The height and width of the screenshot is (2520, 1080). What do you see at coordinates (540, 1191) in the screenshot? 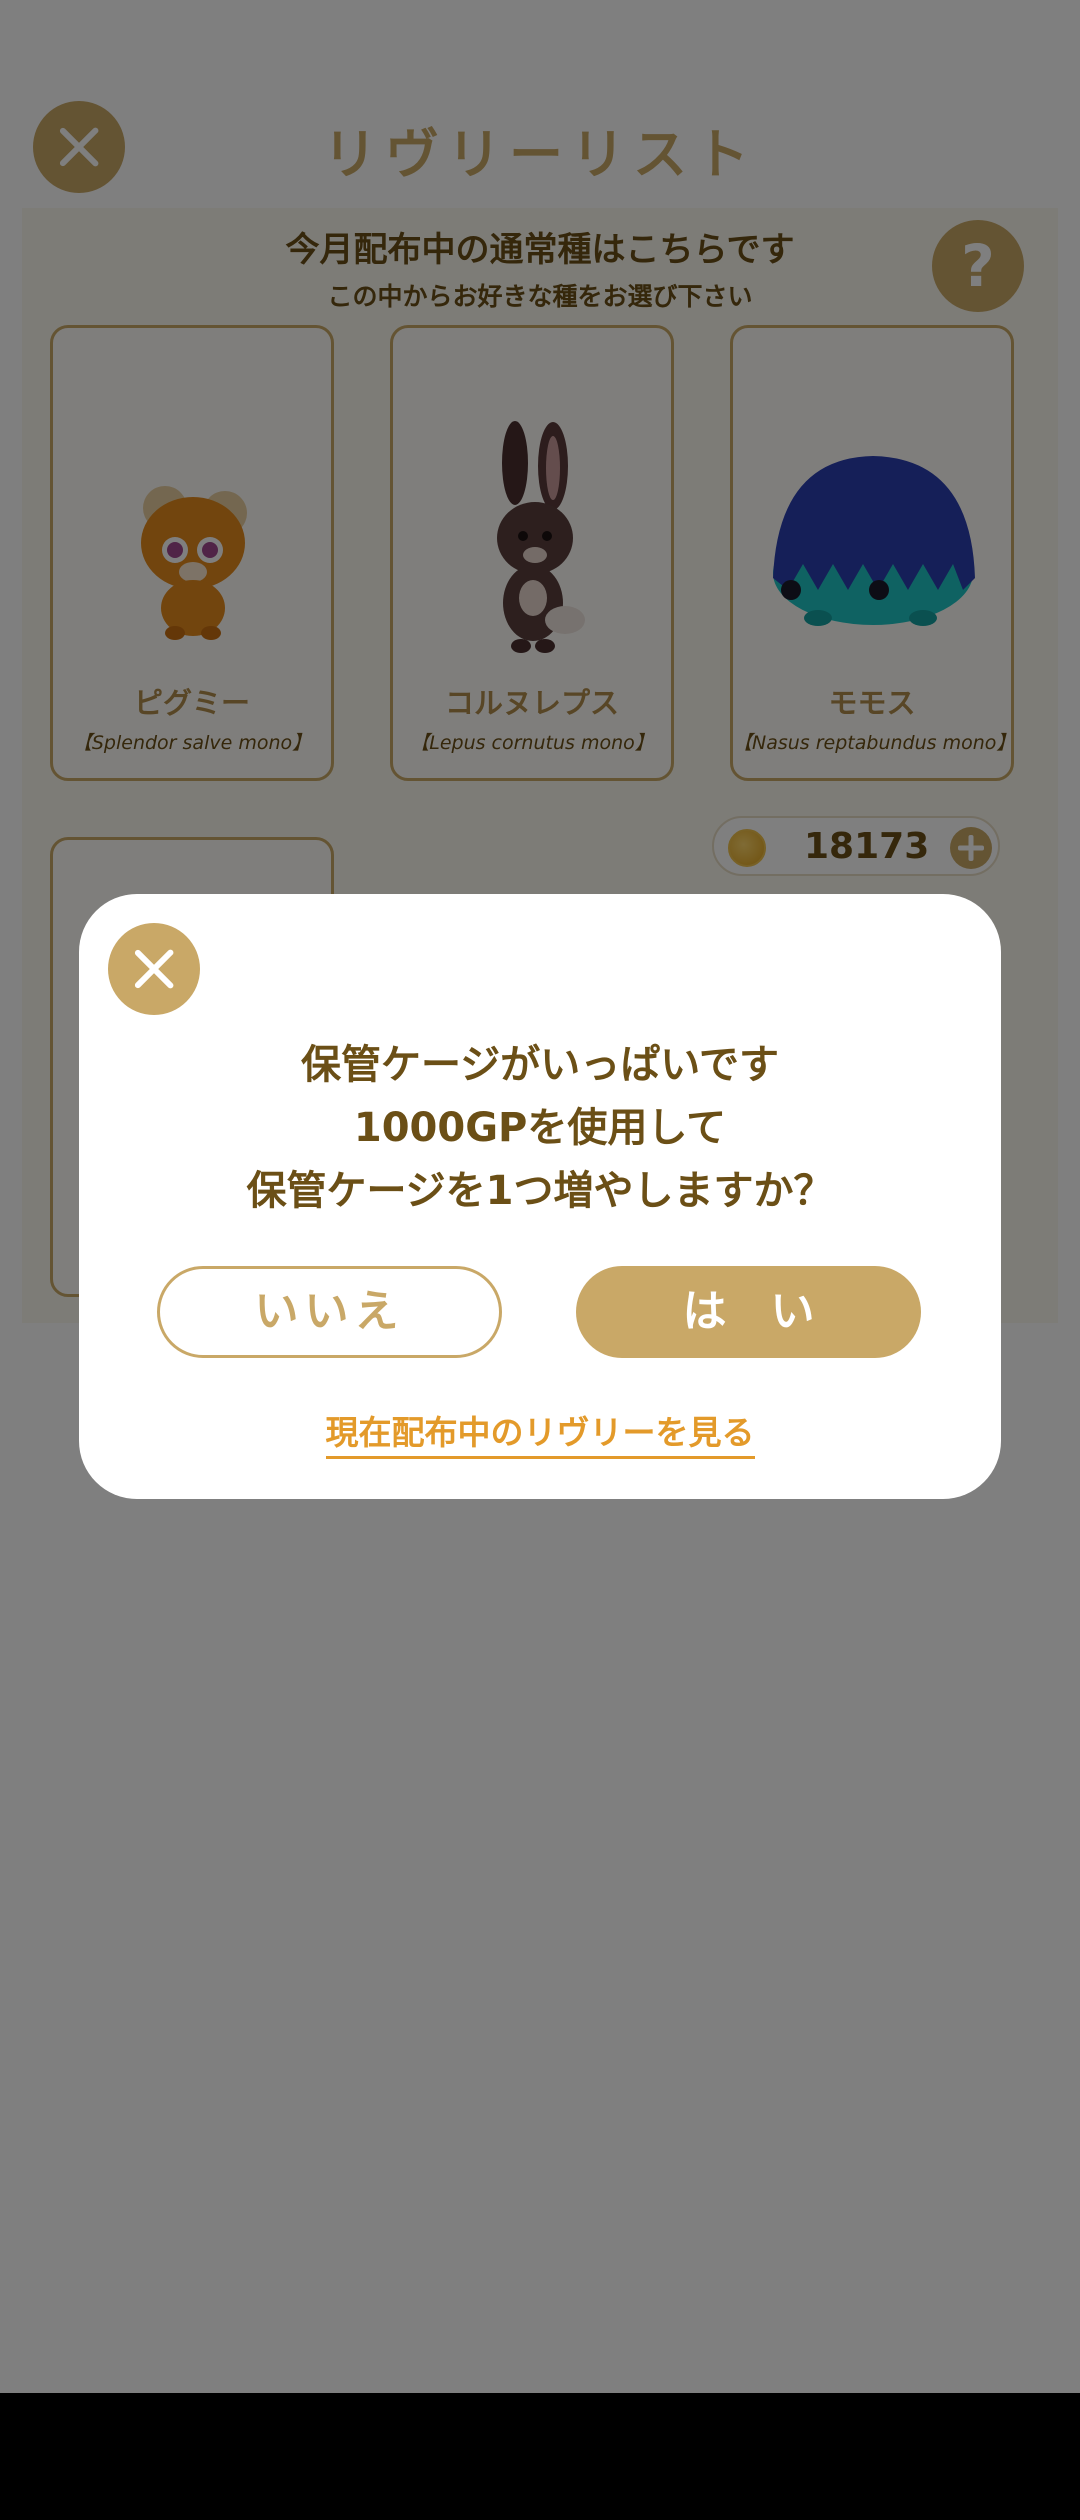
I see `dialog-message-line: 保管ケージを1つ増やしますか？` at bounding box center [540, 1191].